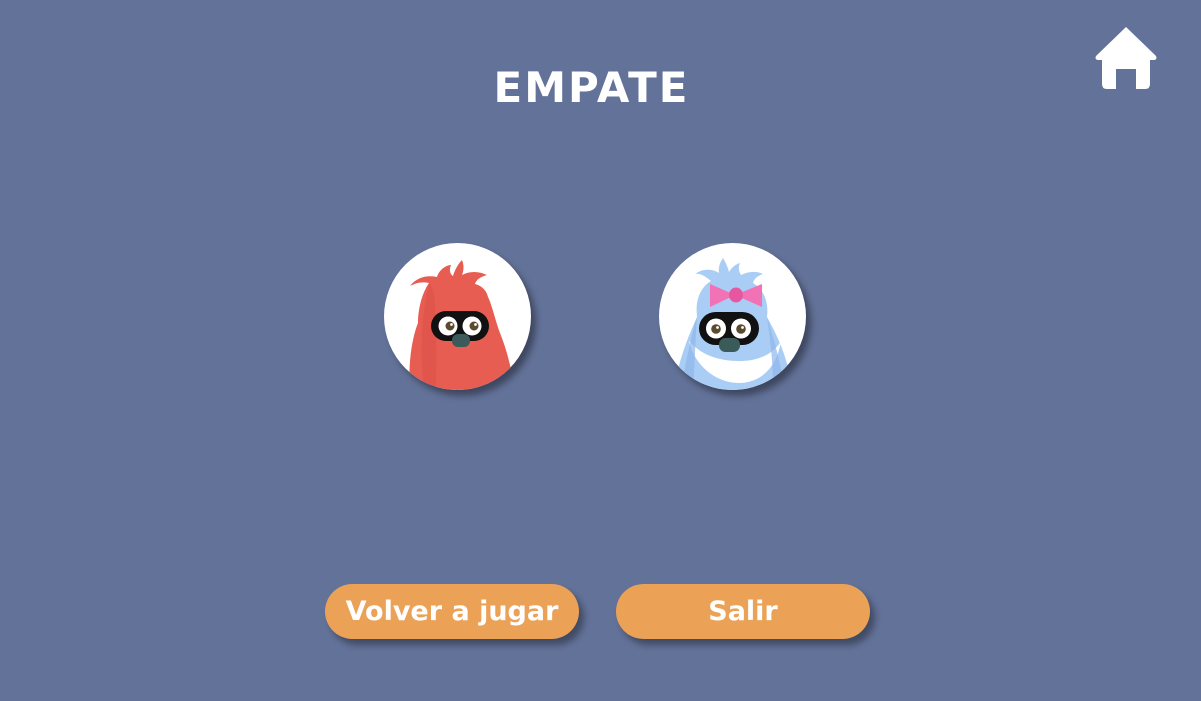 The image size is (1201, 701). What do you see at coordinates (452, 611) in the screenshot?
I see `play-again-button: Volver a jugar` at bounding box center [452, 611].